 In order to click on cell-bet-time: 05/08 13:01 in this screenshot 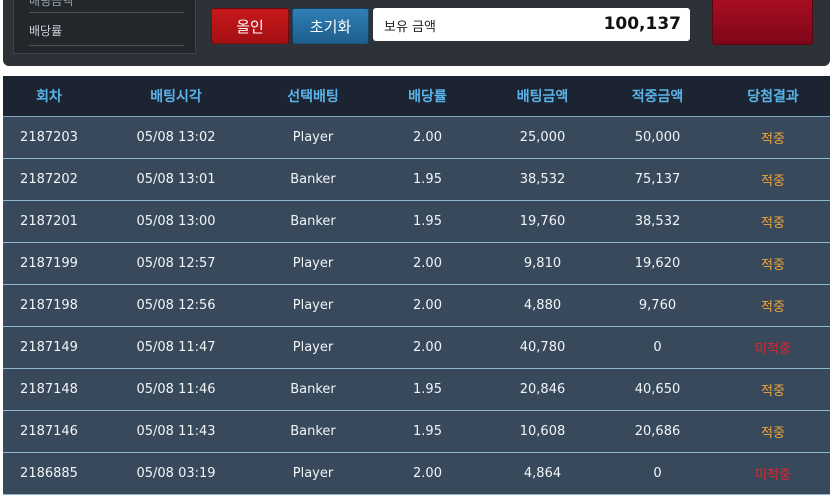, I will do `click(176, 179)`.